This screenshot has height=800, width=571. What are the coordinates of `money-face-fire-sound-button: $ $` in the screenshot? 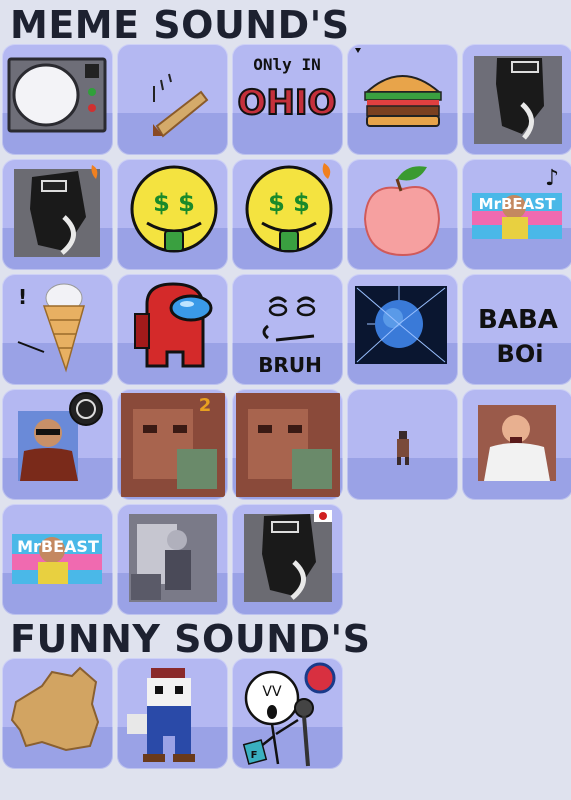 It's located at (287, 214).